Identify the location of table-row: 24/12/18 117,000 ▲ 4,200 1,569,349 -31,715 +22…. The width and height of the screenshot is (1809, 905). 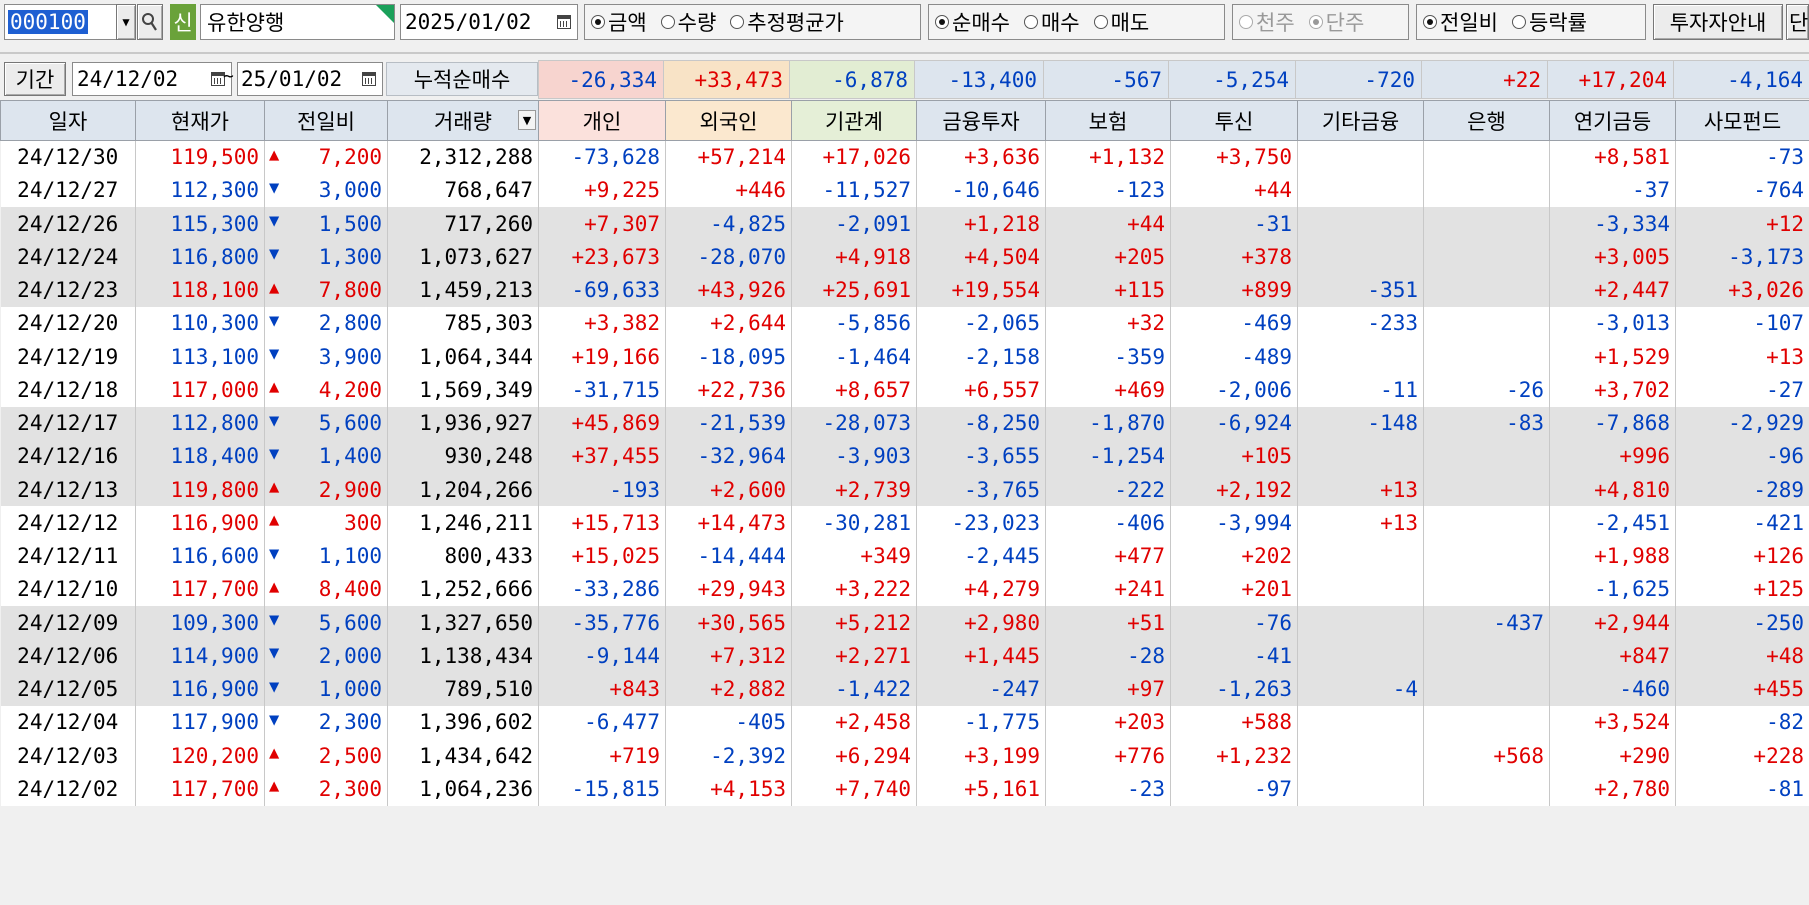
(904, 390).